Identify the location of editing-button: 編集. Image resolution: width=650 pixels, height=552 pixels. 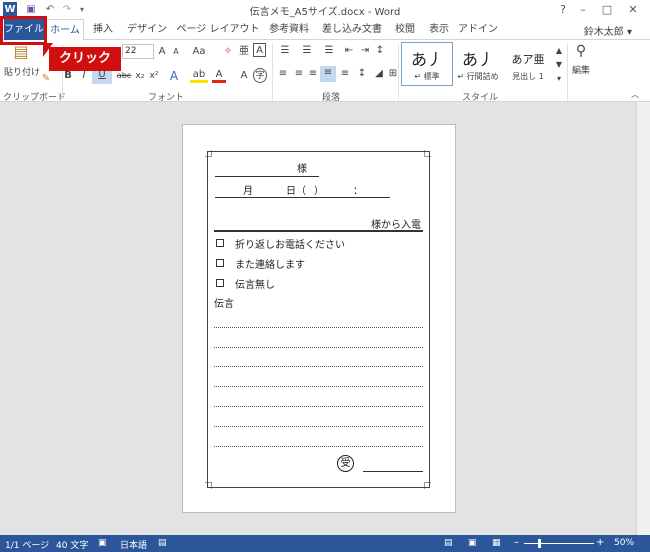
(581, 71).